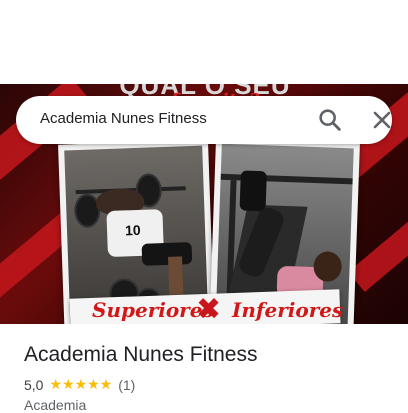  What do you see at coordinates (253, 191) in the screenshot?
I see `athlete-shoes` at bounding box center [253, 191].